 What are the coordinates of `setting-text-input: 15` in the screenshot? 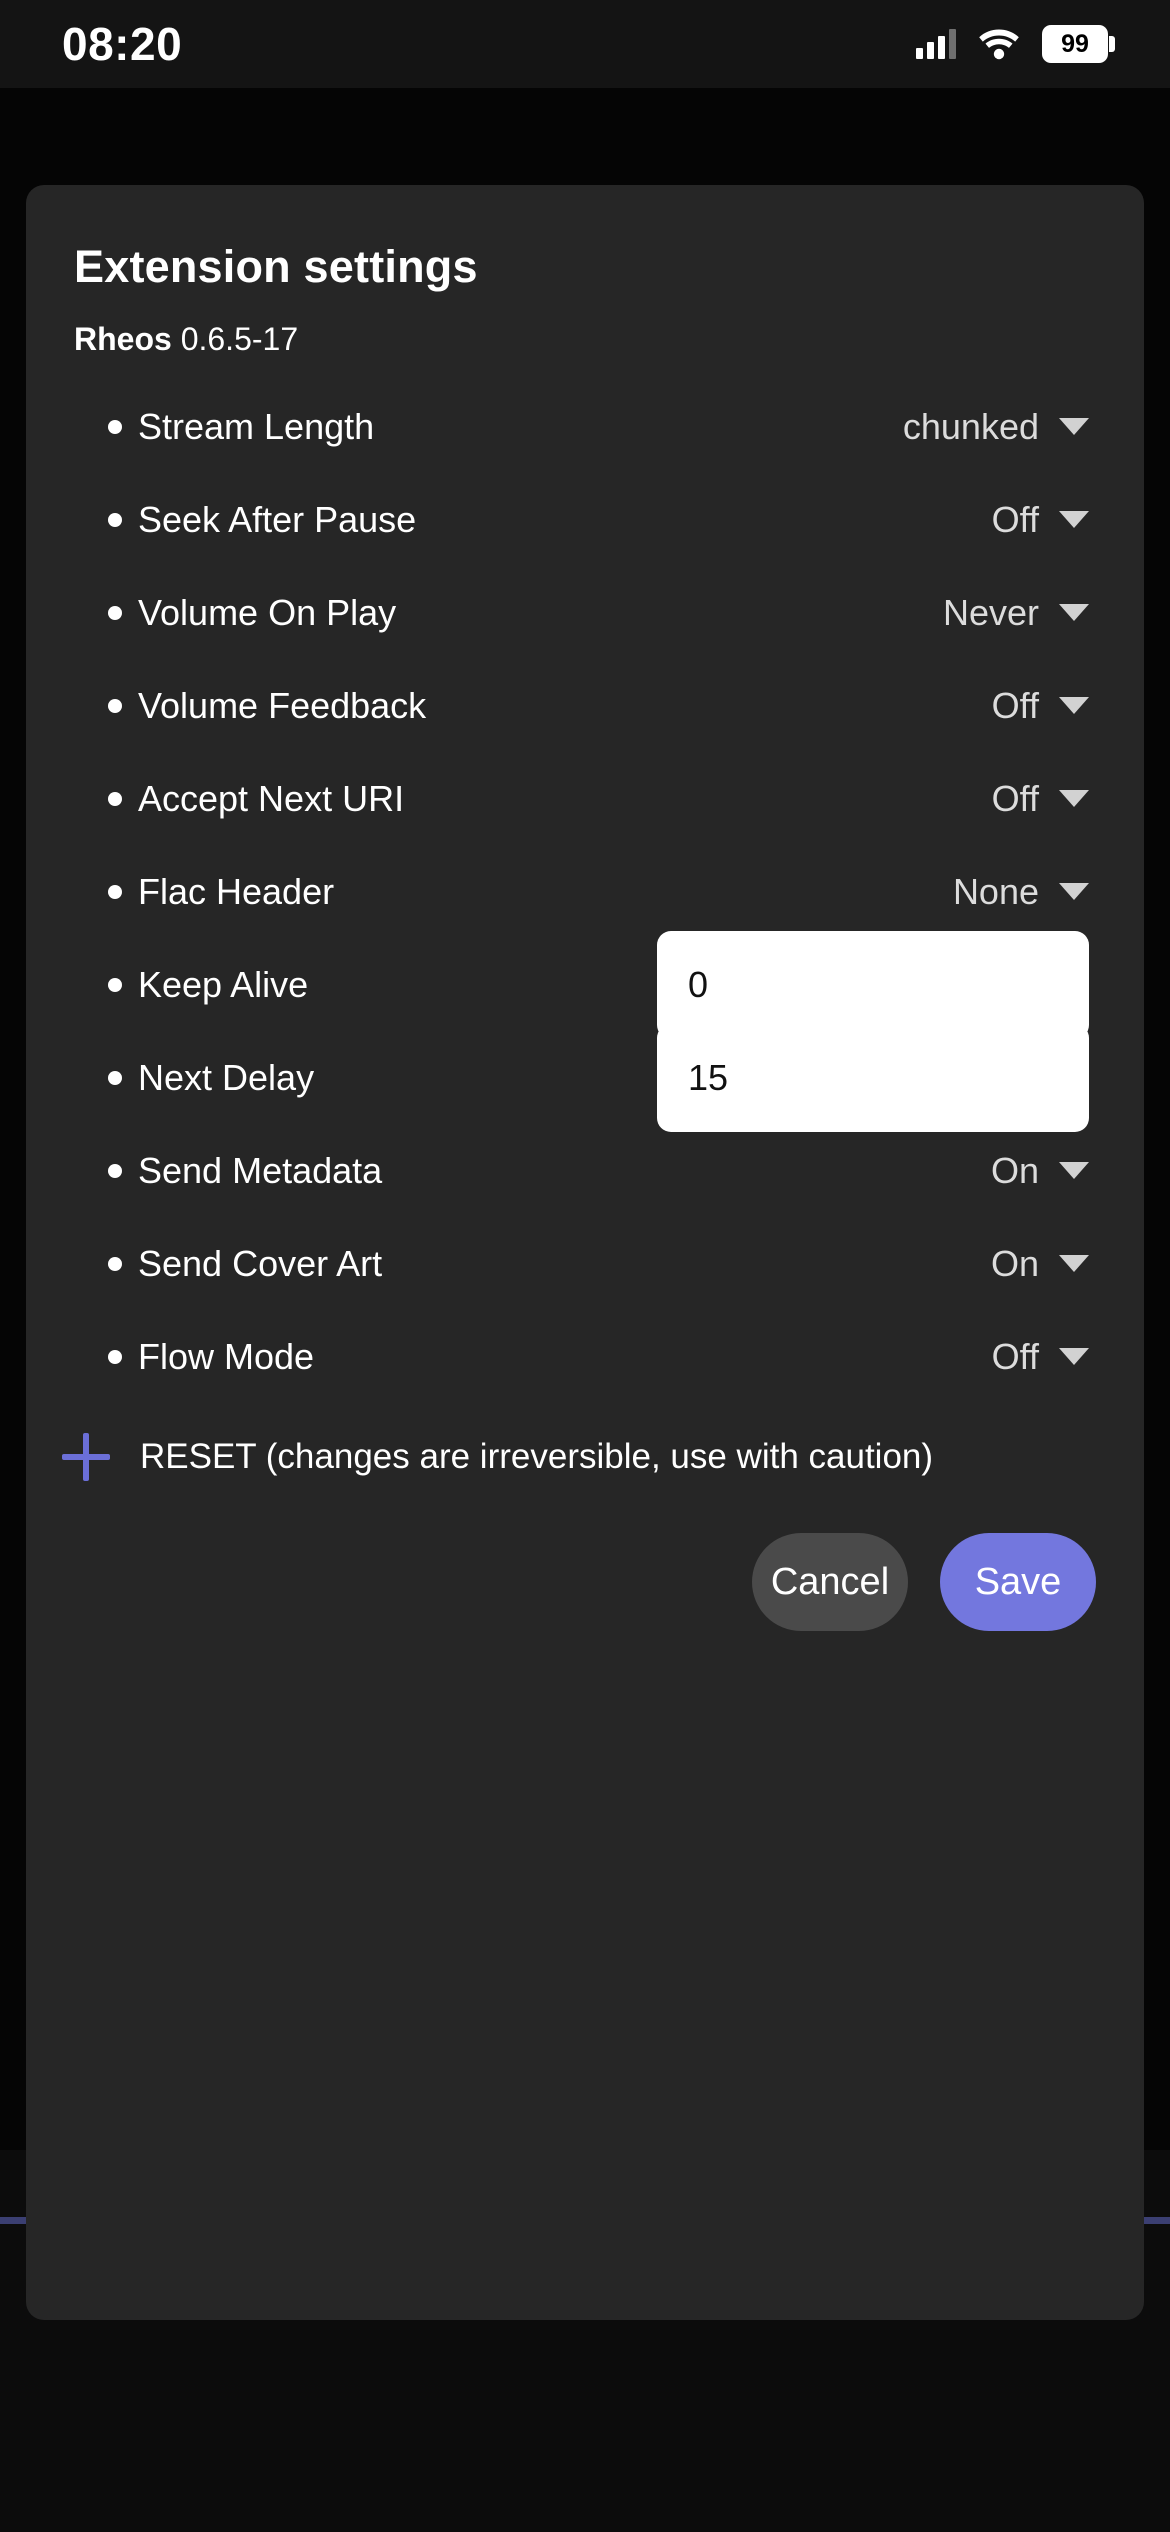 It's located at (873, 1077).